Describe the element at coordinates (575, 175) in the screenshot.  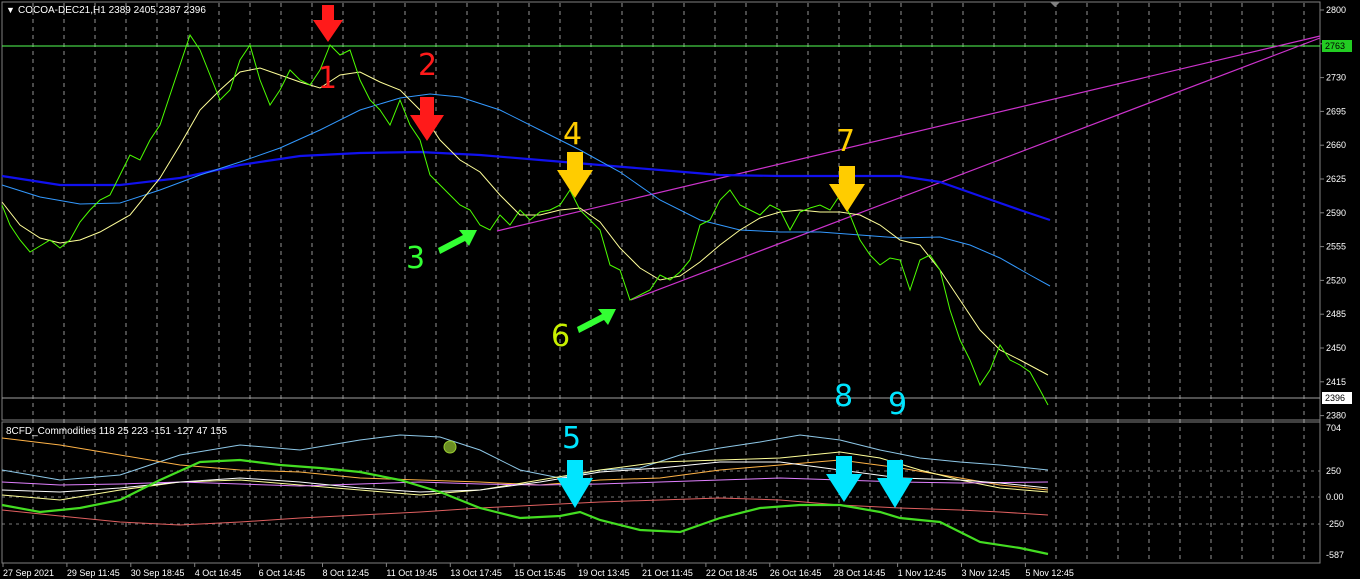
I see `arrow-4-yellow-down` at that location.